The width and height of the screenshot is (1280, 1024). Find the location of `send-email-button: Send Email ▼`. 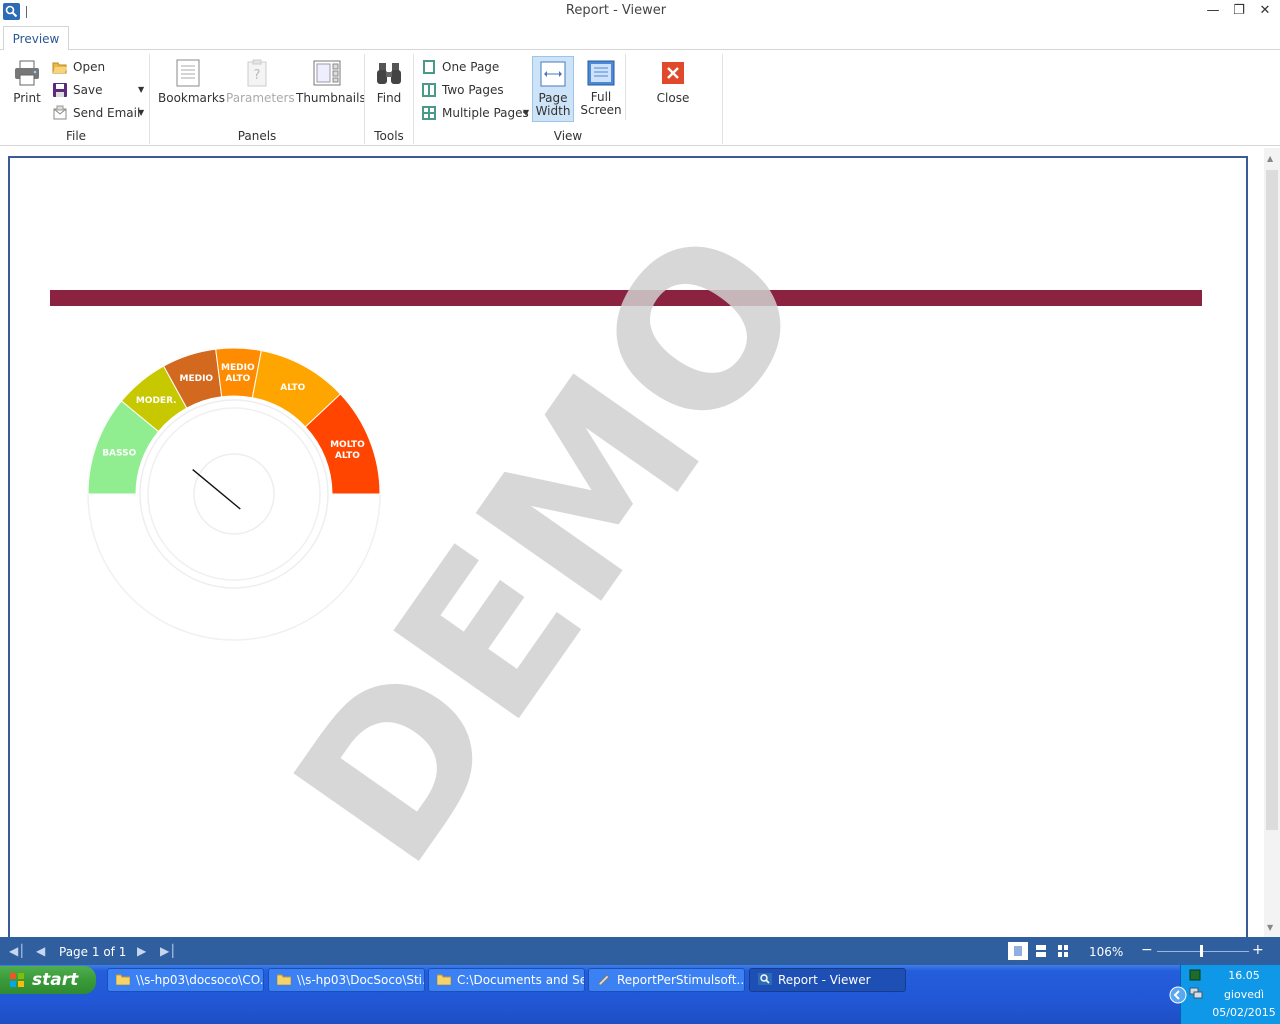

send-email-button: Send Email ▼ is located at coordinates (98, 114).